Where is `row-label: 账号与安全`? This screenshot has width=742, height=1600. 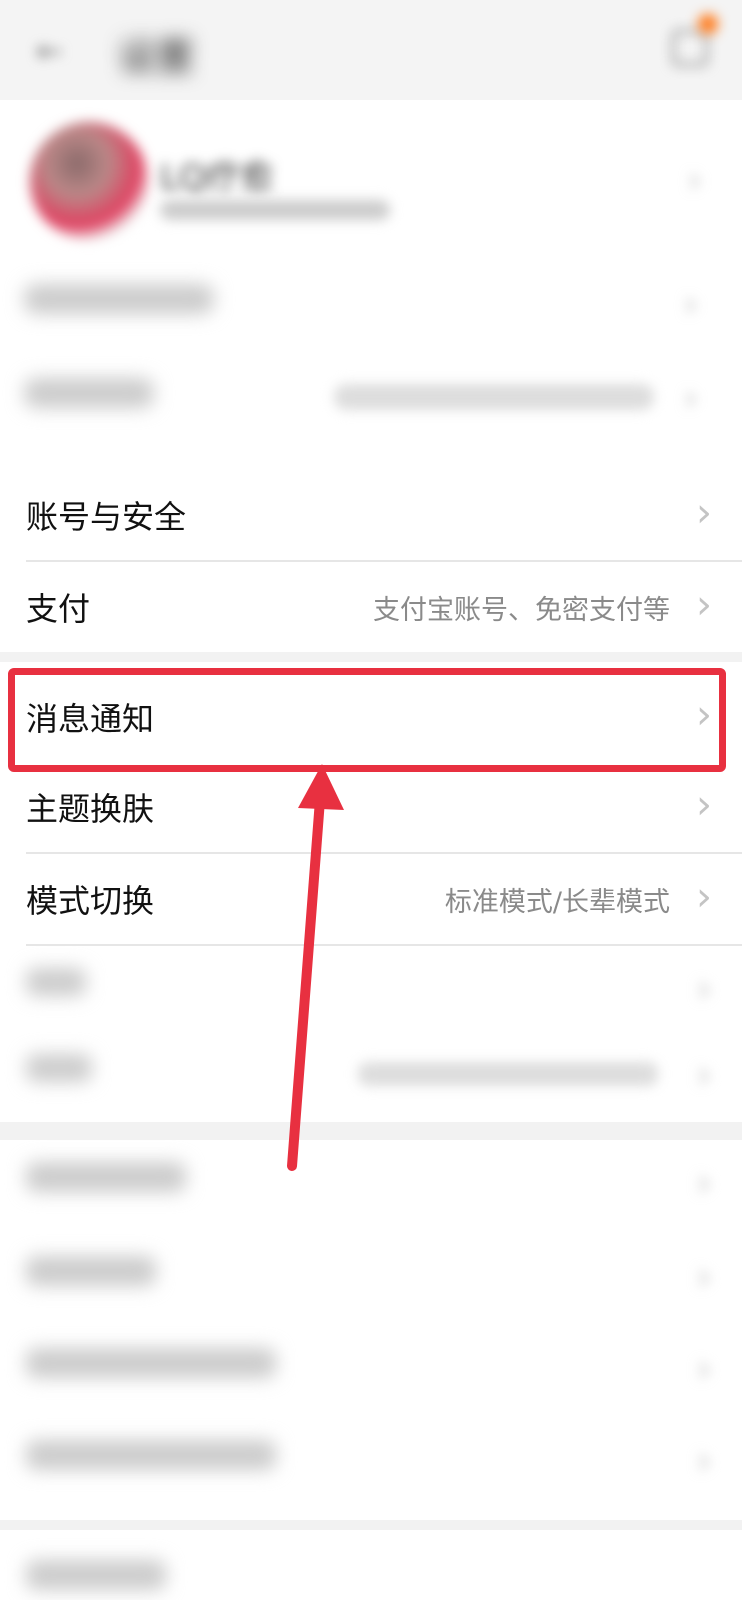 row-label: 账号与安全 is located at coordinates (106, 517).